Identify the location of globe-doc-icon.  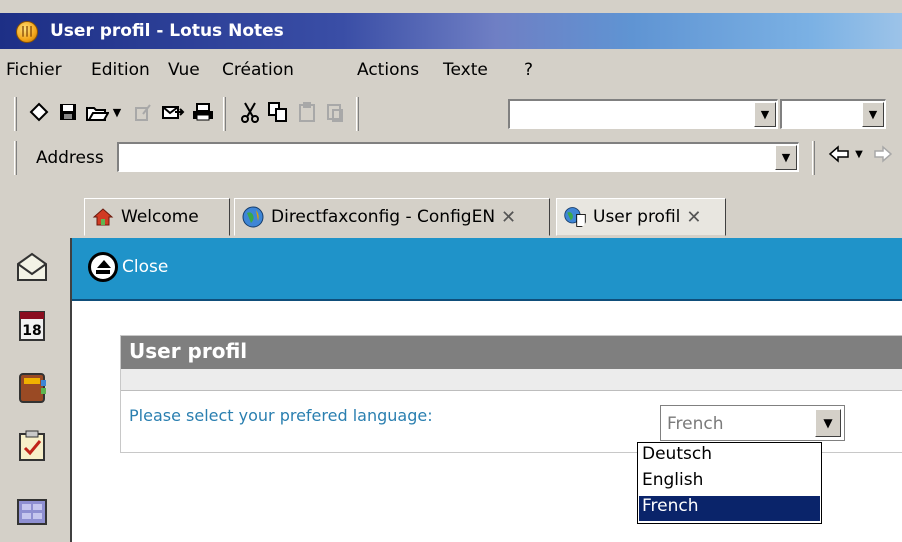
(575, 217).